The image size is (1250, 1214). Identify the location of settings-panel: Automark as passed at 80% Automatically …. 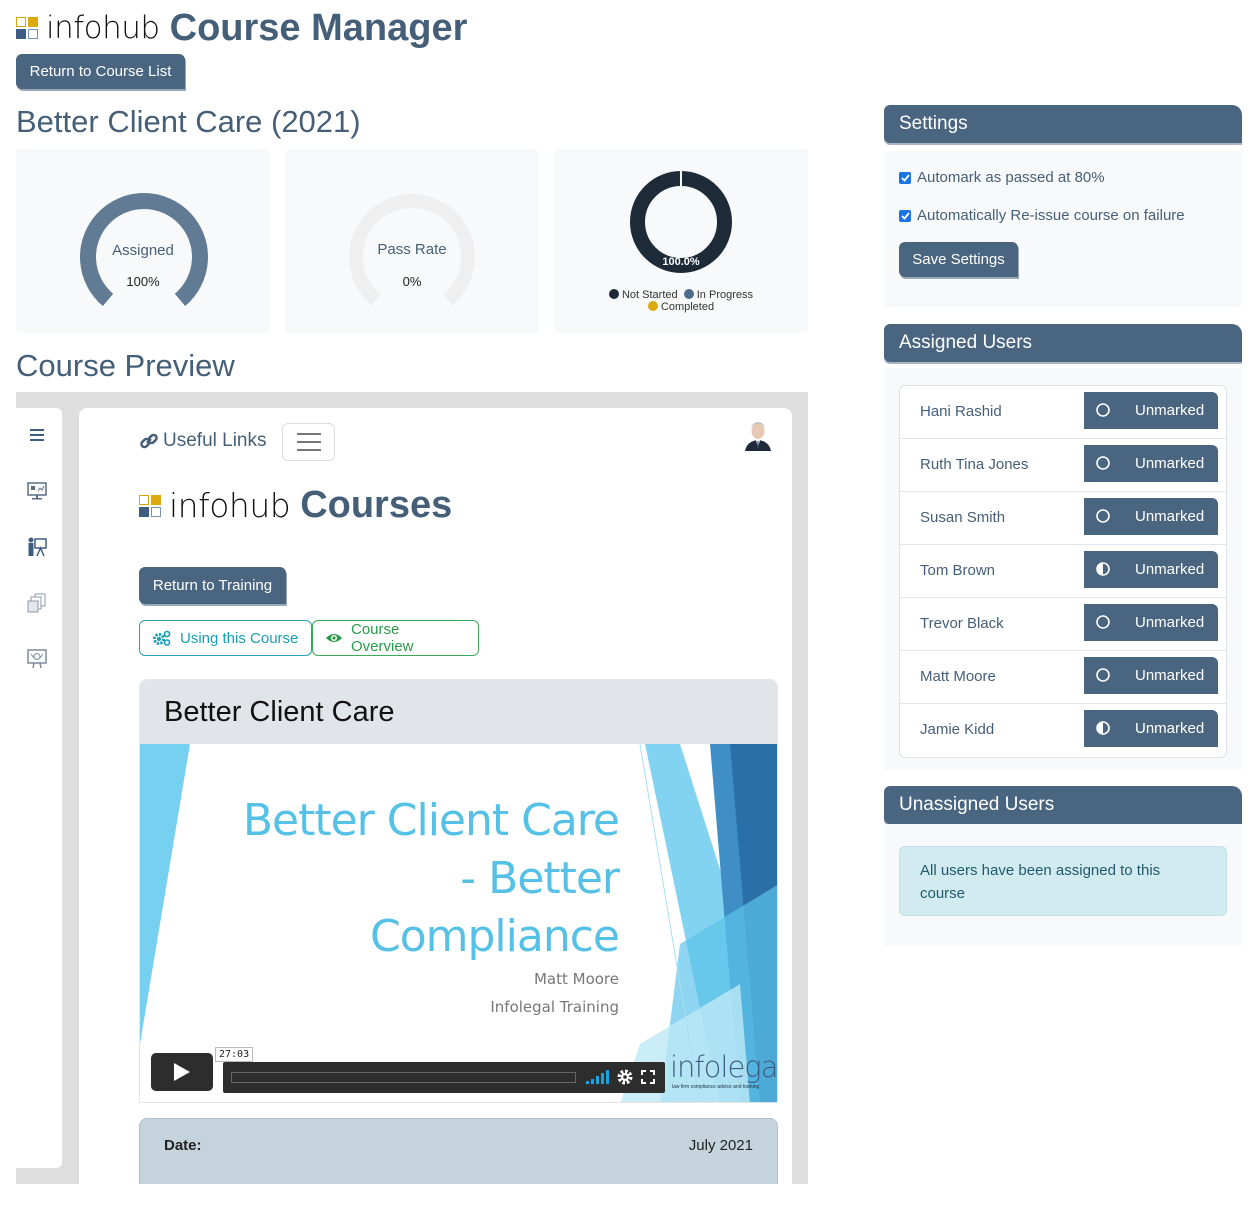
(1063, 229).